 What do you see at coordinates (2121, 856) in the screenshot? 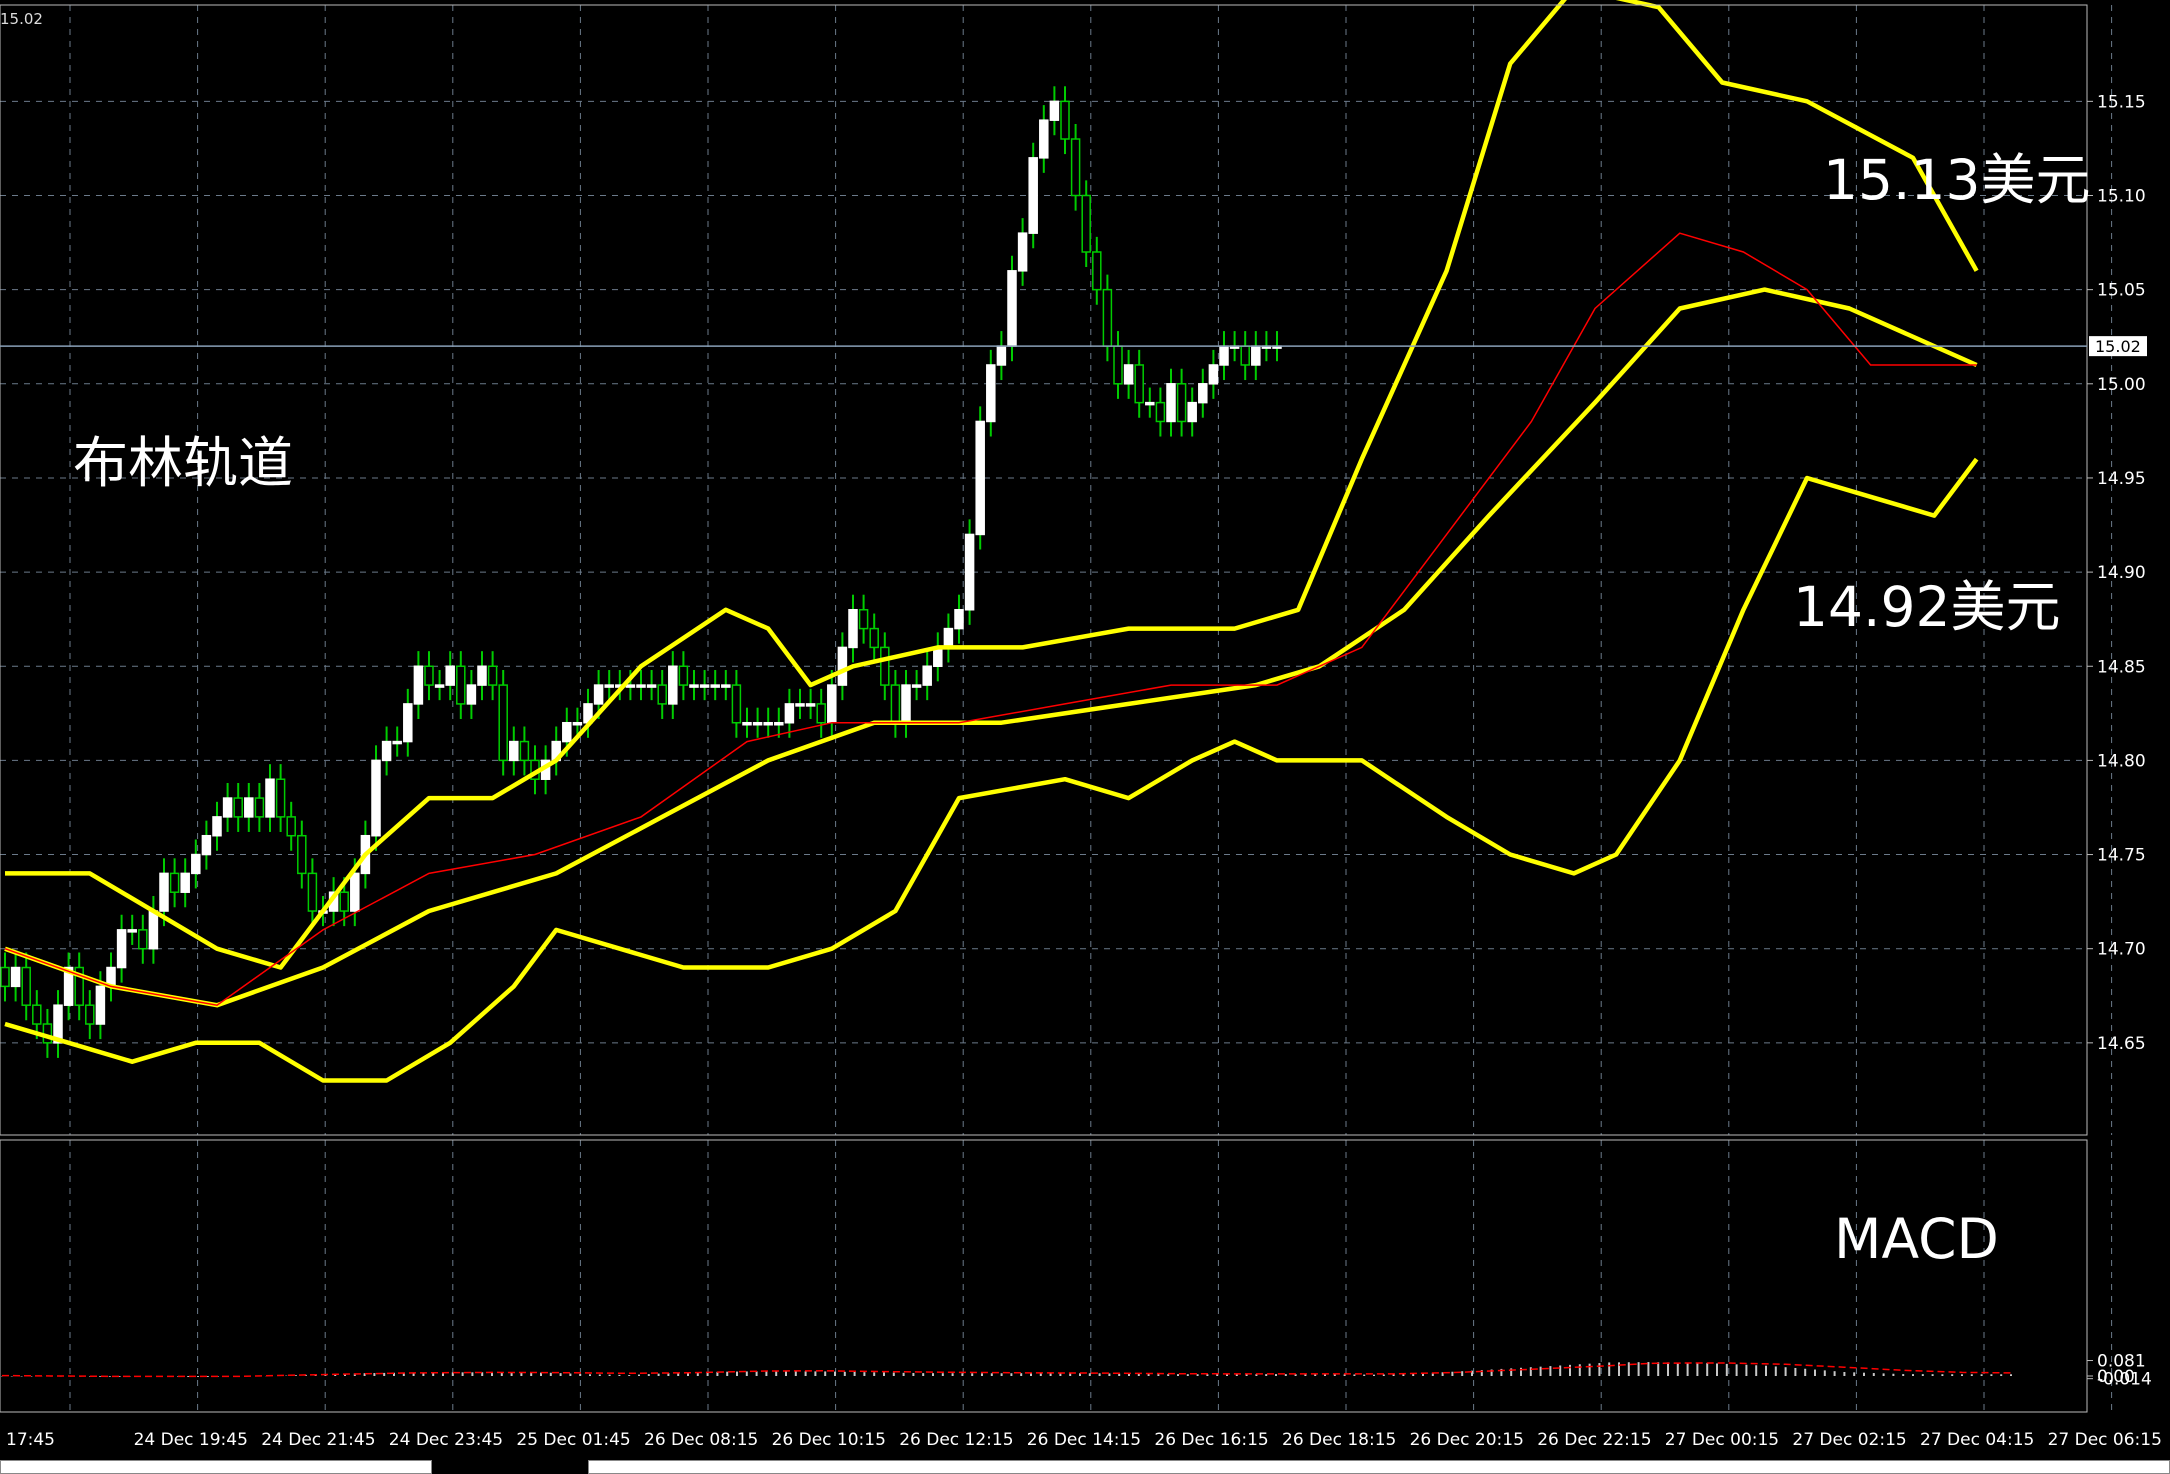
I see `y-tick-label: 14.75` at bounding box center [2121, 856].